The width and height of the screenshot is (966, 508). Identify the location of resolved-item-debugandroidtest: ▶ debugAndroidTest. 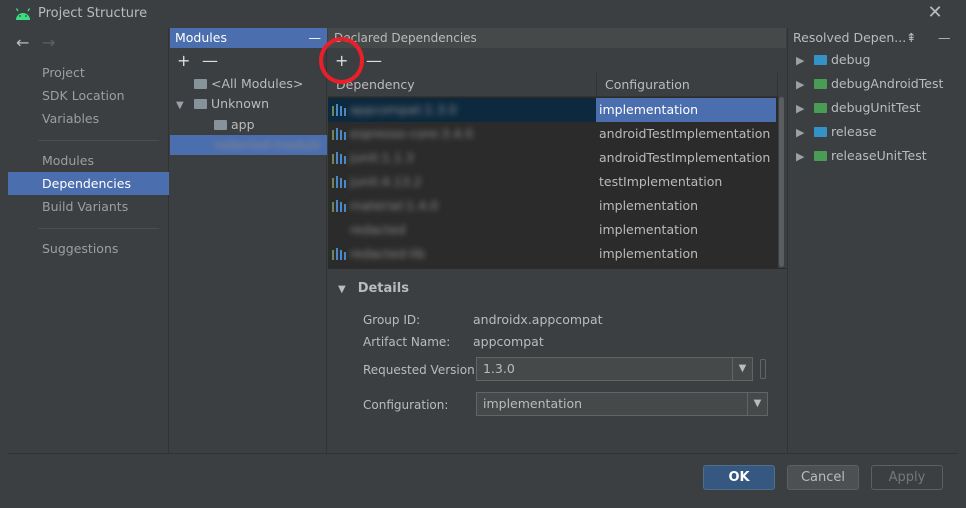
(869, 84).